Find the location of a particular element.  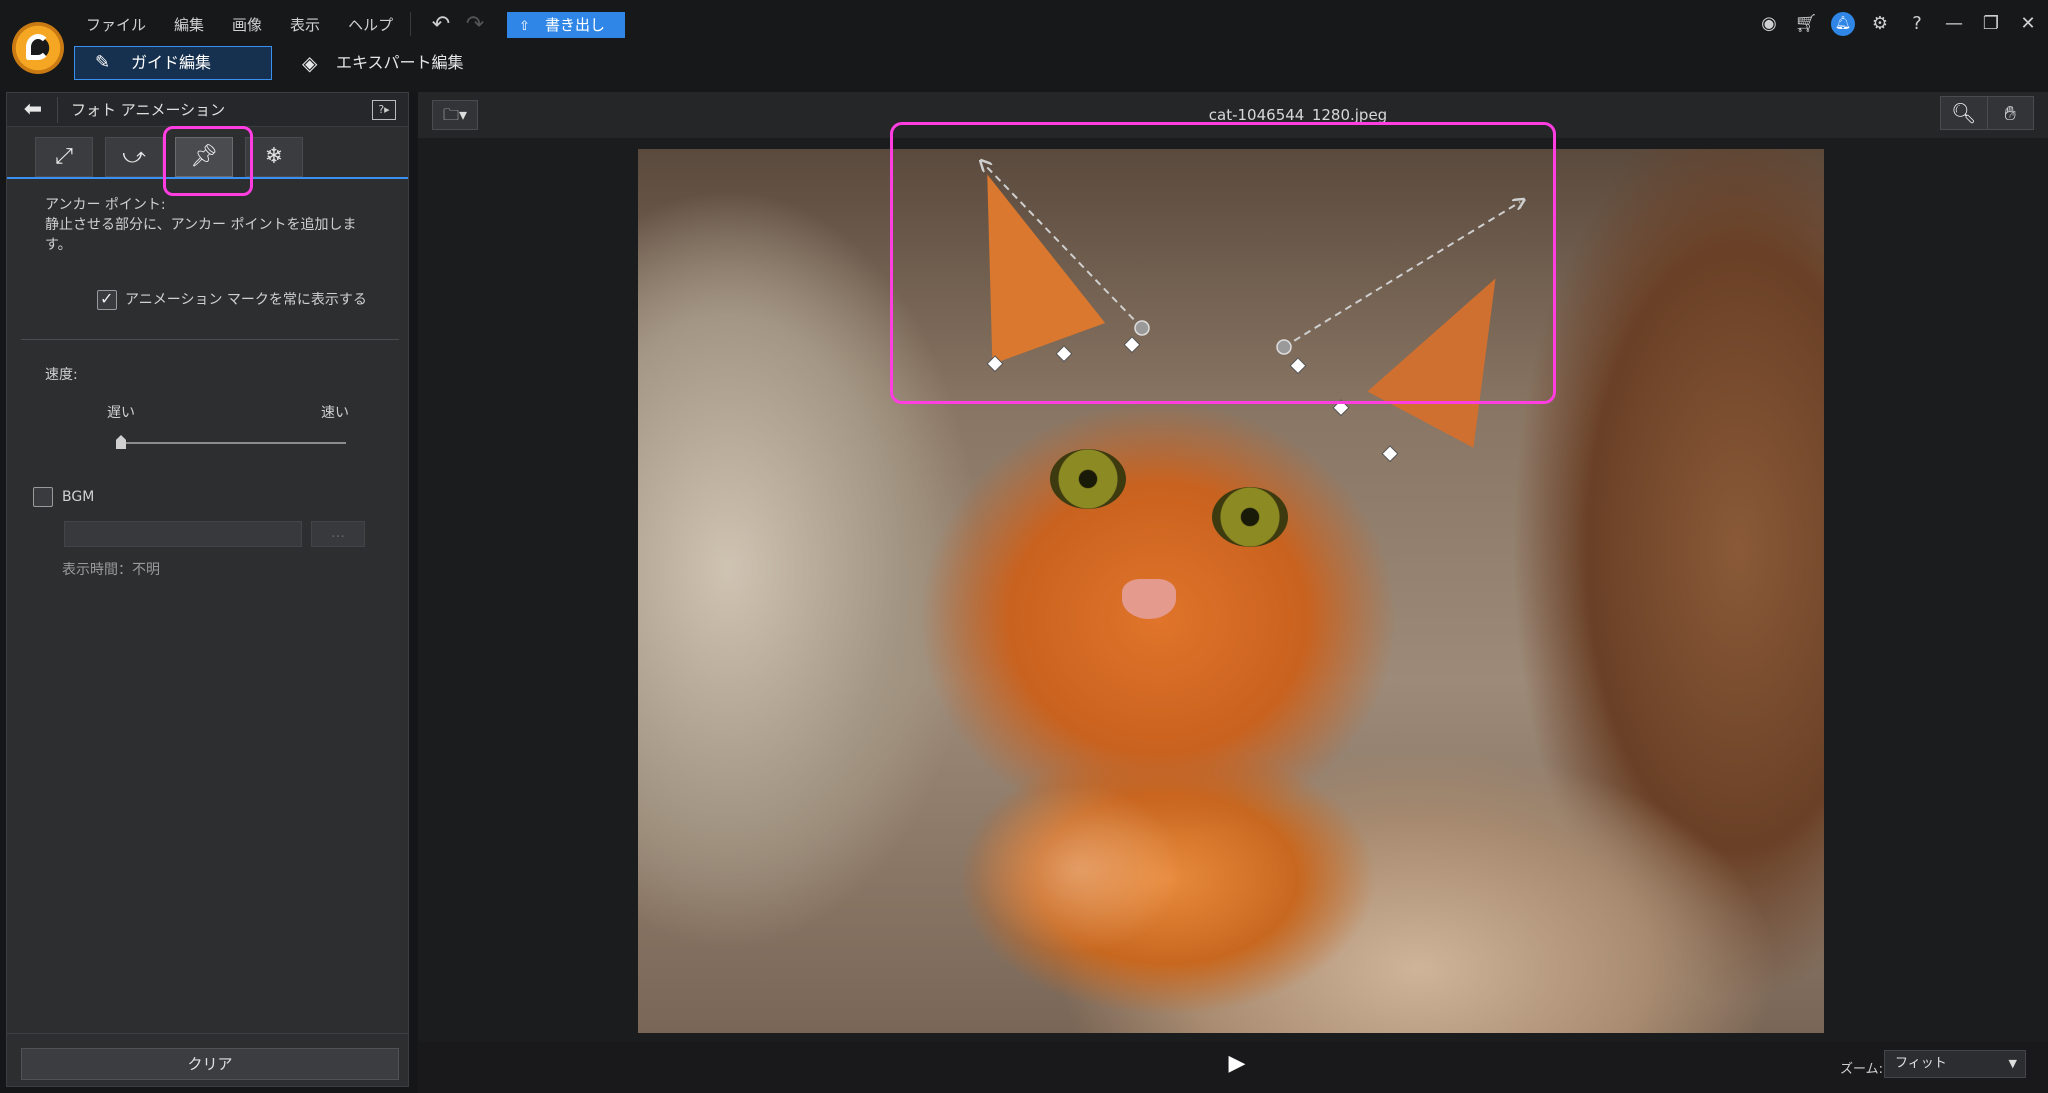

show-marks-checkbox is located at coordinates (107, 299).